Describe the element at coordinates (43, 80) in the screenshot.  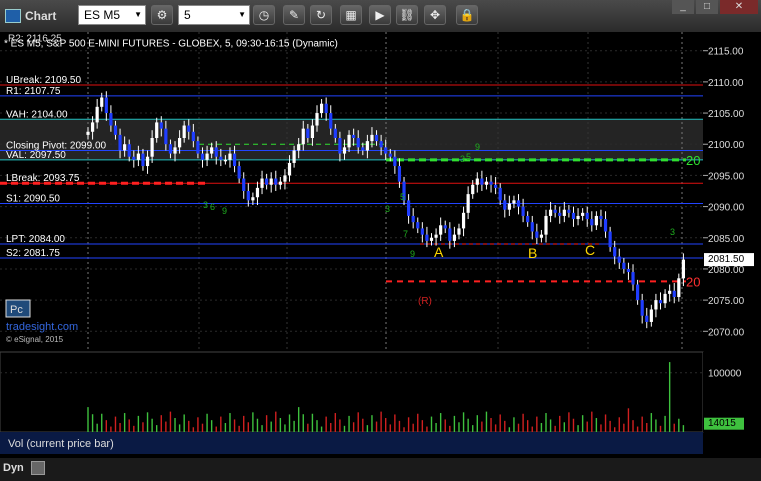
I see `pivot-label: UBreak: 2109.50` at that location.